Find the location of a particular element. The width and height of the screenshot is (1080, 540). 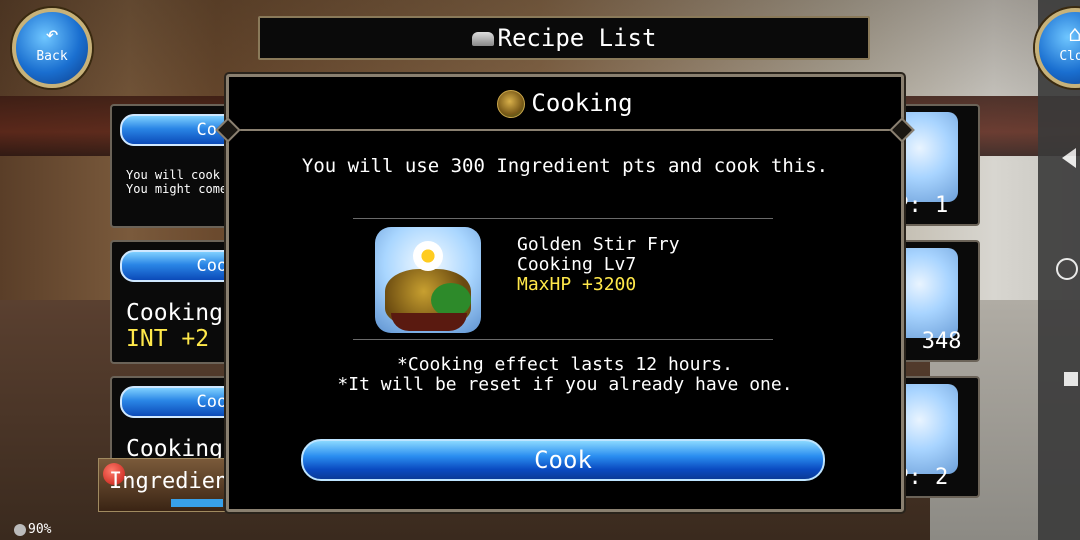

ingredient-tab: Ingredient is located at coordinates (169, 485).